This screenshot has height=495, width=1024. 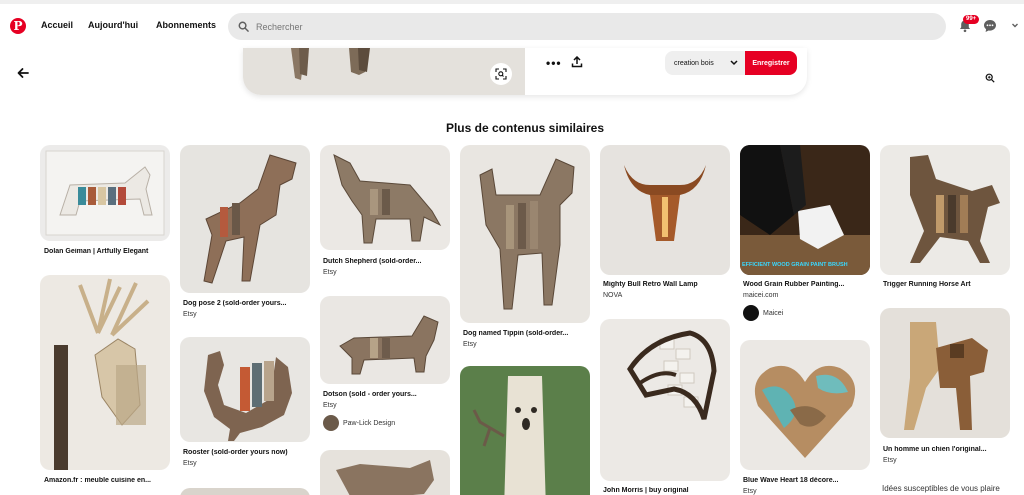 I want to click on pin-card-dutch-shepherd, so click(x=385, y=197).